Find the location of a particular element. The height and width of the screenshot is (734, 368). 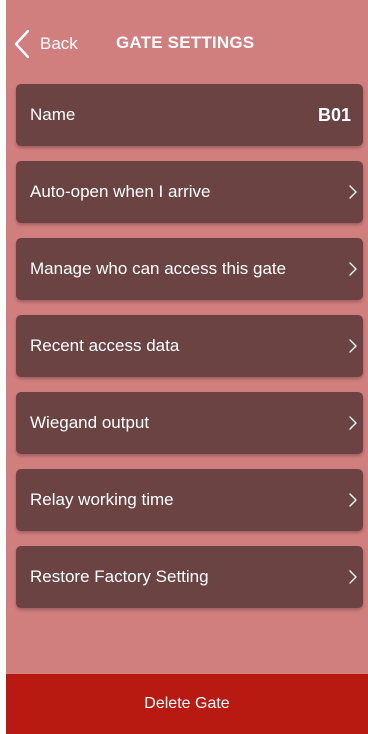

manage-access-row: Manage who can access this gate is located at coordinates (189, 269).